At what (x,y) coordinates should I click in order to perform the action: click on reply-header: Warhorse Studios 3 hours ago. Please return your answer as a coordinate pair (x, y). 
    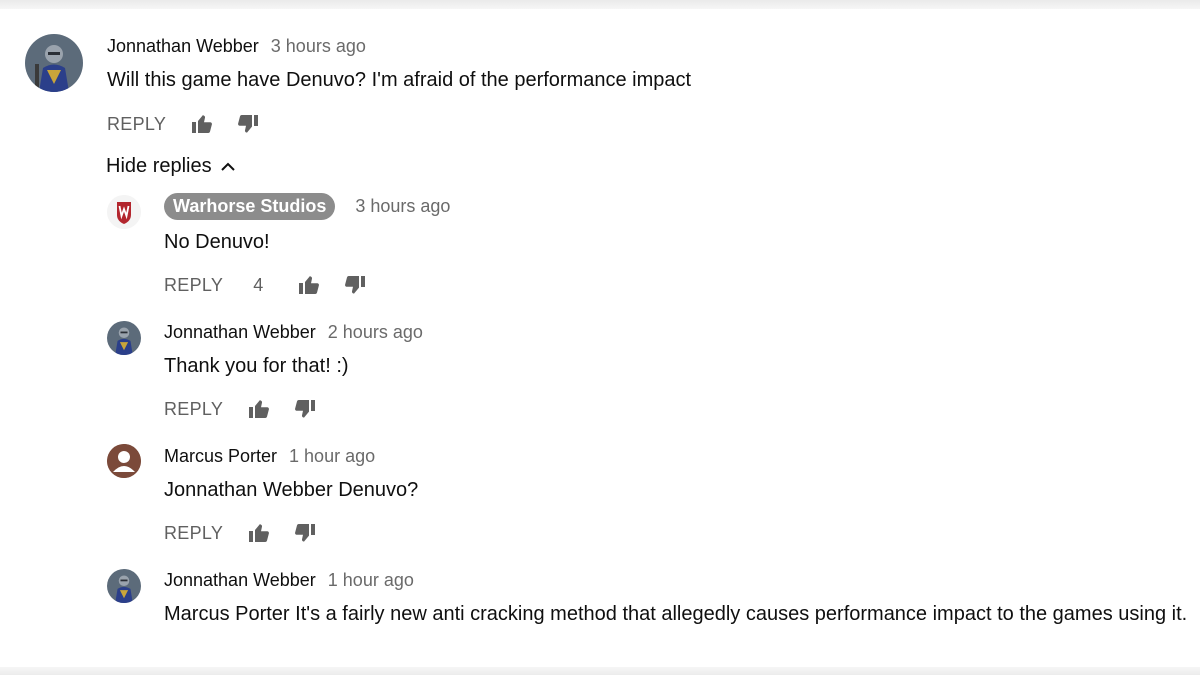
    Looking at the image, I should click on (307, 206).